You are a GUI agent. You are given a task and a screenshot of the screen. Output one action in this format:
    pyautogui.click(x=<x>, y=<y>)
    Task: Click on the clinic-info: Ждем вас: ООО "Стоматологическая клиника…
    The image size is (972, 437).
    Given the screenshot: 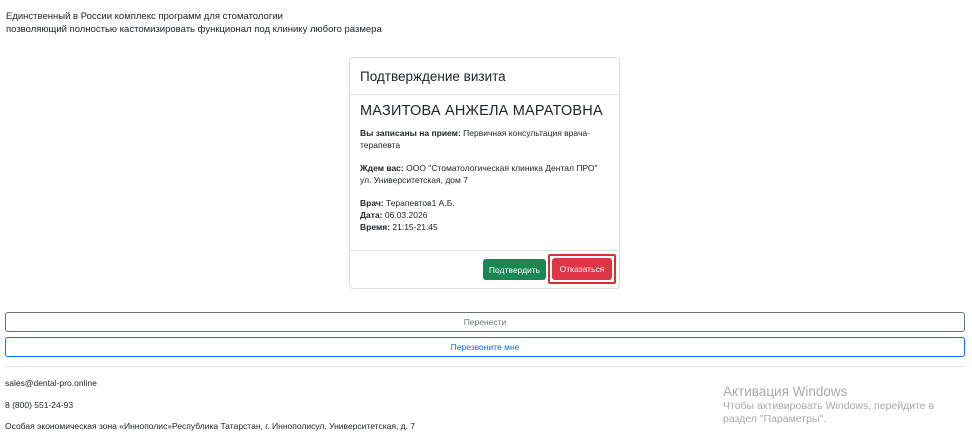 What is the action you would take?
    pyautogui.click(x=482, y=174)
    